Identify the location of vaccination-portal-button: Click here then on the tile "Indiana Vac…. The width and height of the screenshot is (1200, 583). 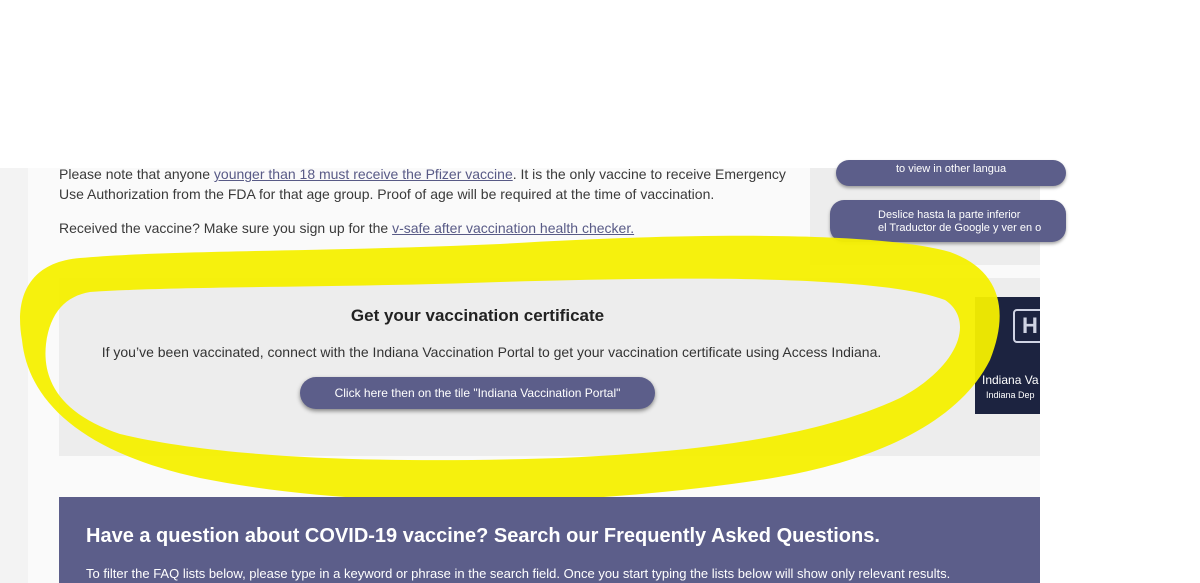
(477, 393).